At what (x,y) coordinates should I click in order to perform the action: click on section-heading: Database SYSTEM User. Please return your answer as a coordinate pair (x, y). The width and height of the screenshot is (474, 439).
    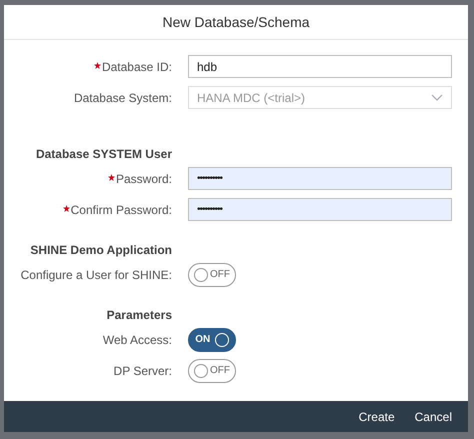
    Looking at the image, I should click on (103, 154).